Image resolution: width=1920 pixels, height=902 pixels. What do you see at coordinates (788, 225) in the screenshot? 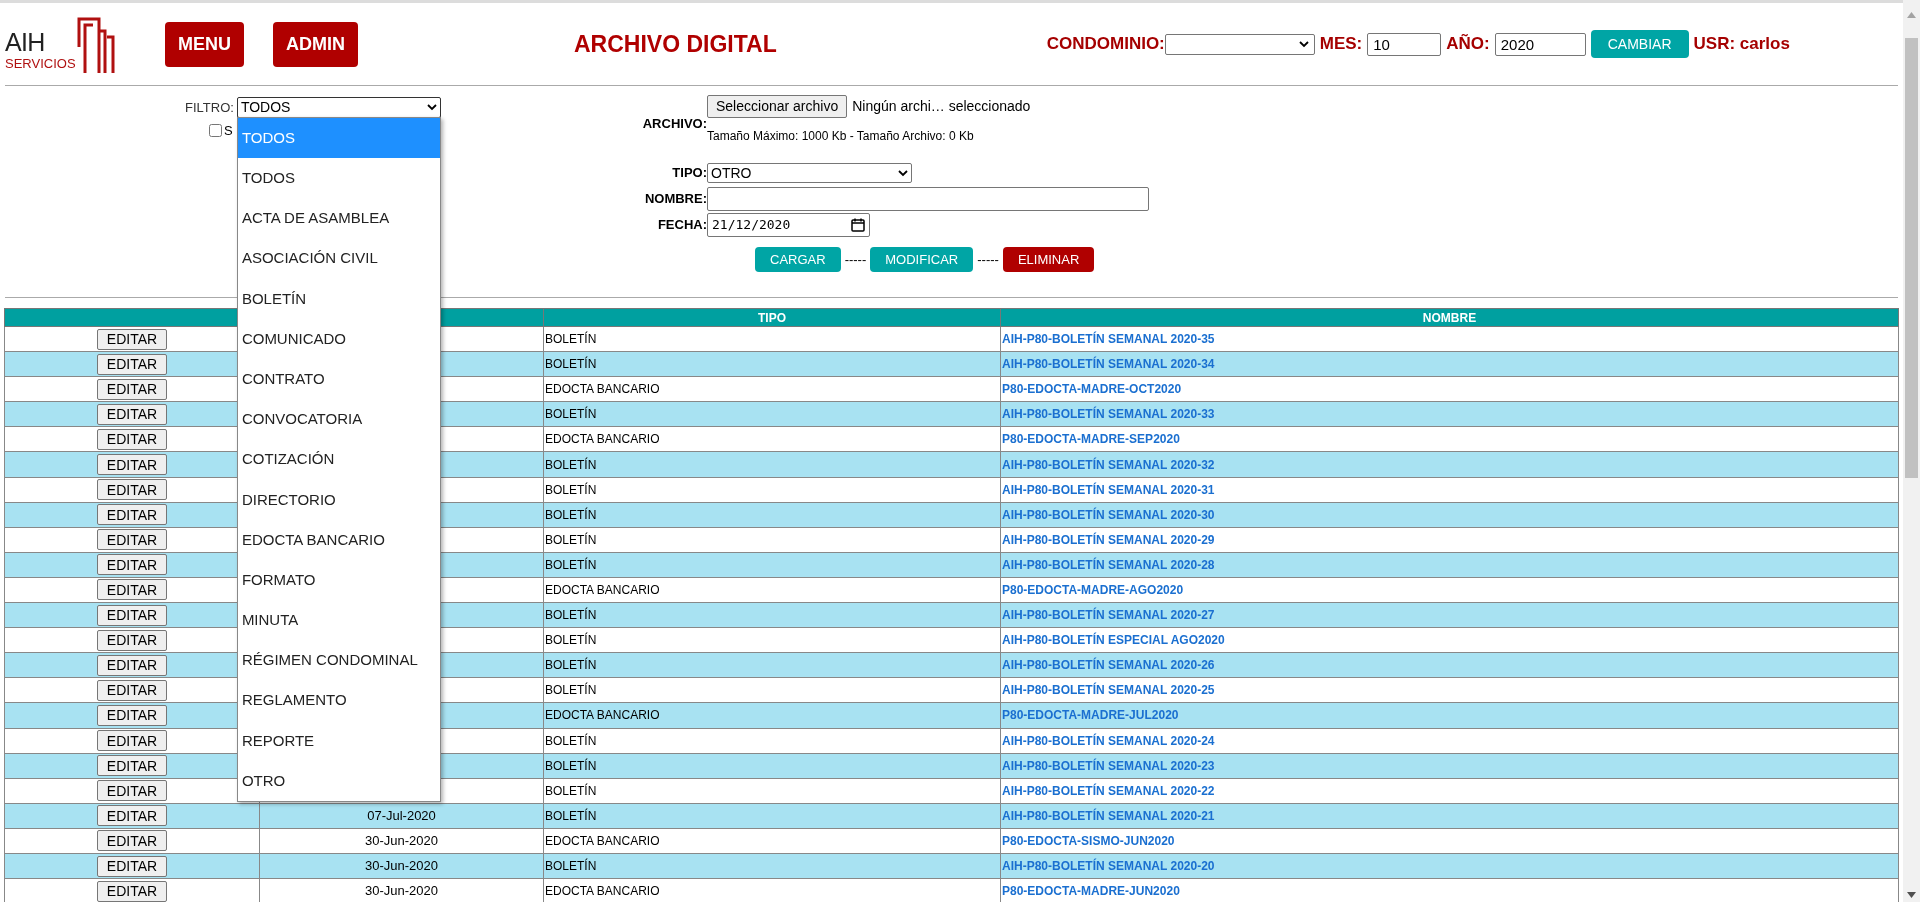
I see `fecha-field: 21/12/2020` at bounding box center [788, 225].